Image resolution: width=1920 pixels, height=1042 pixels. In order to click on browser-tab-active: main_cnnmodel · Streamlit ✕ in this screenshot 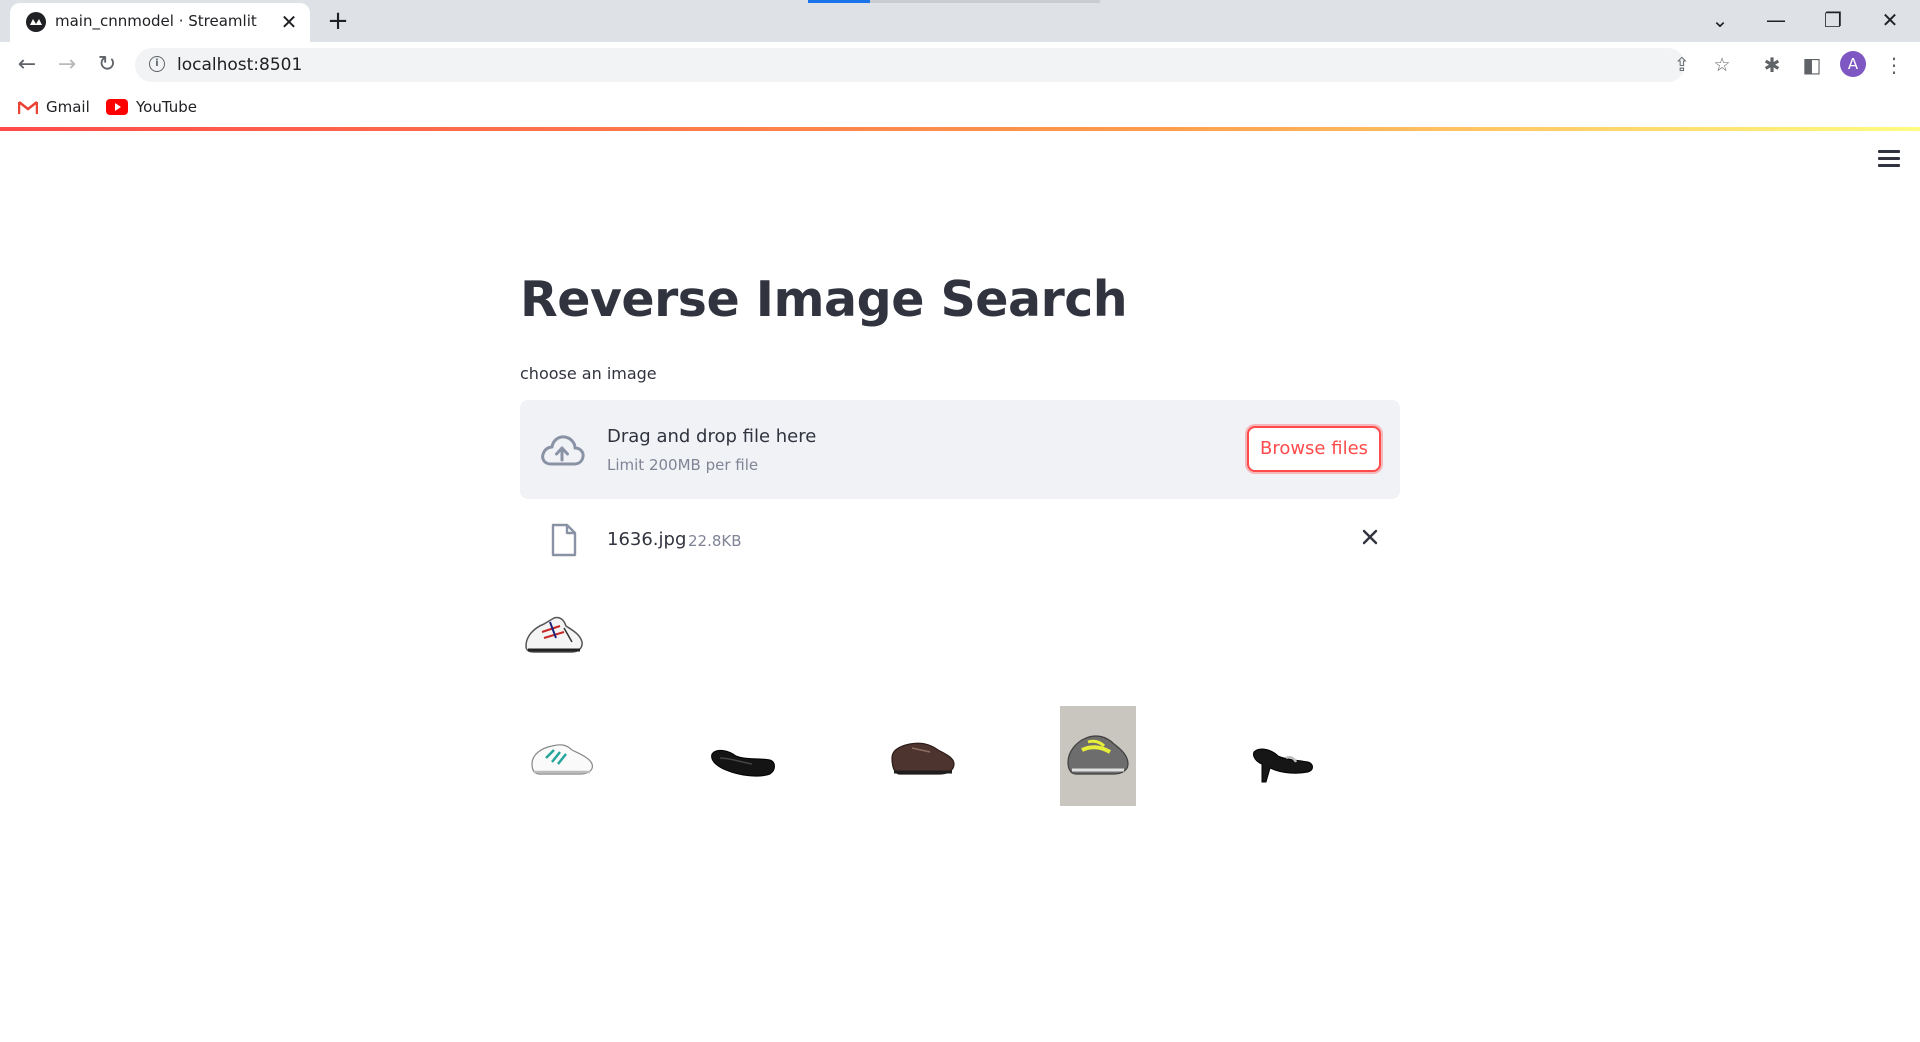, I will do `click(160, 22)`.